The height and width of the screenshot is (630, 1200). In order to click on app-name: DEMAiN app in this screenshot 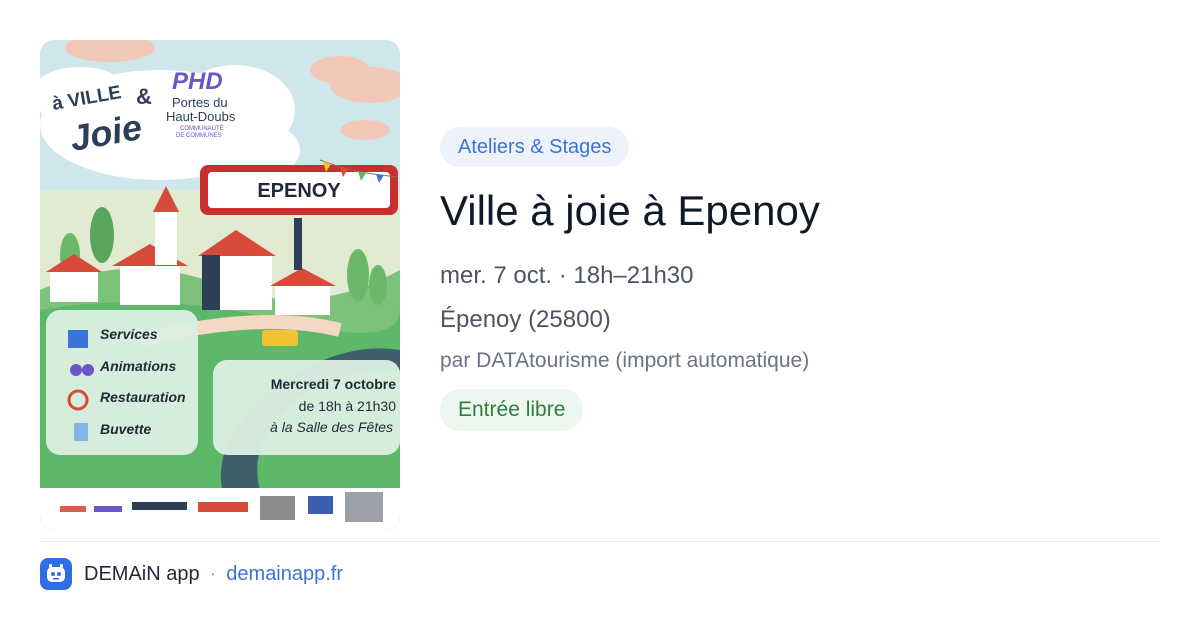, I will do `click(142, 573)`.